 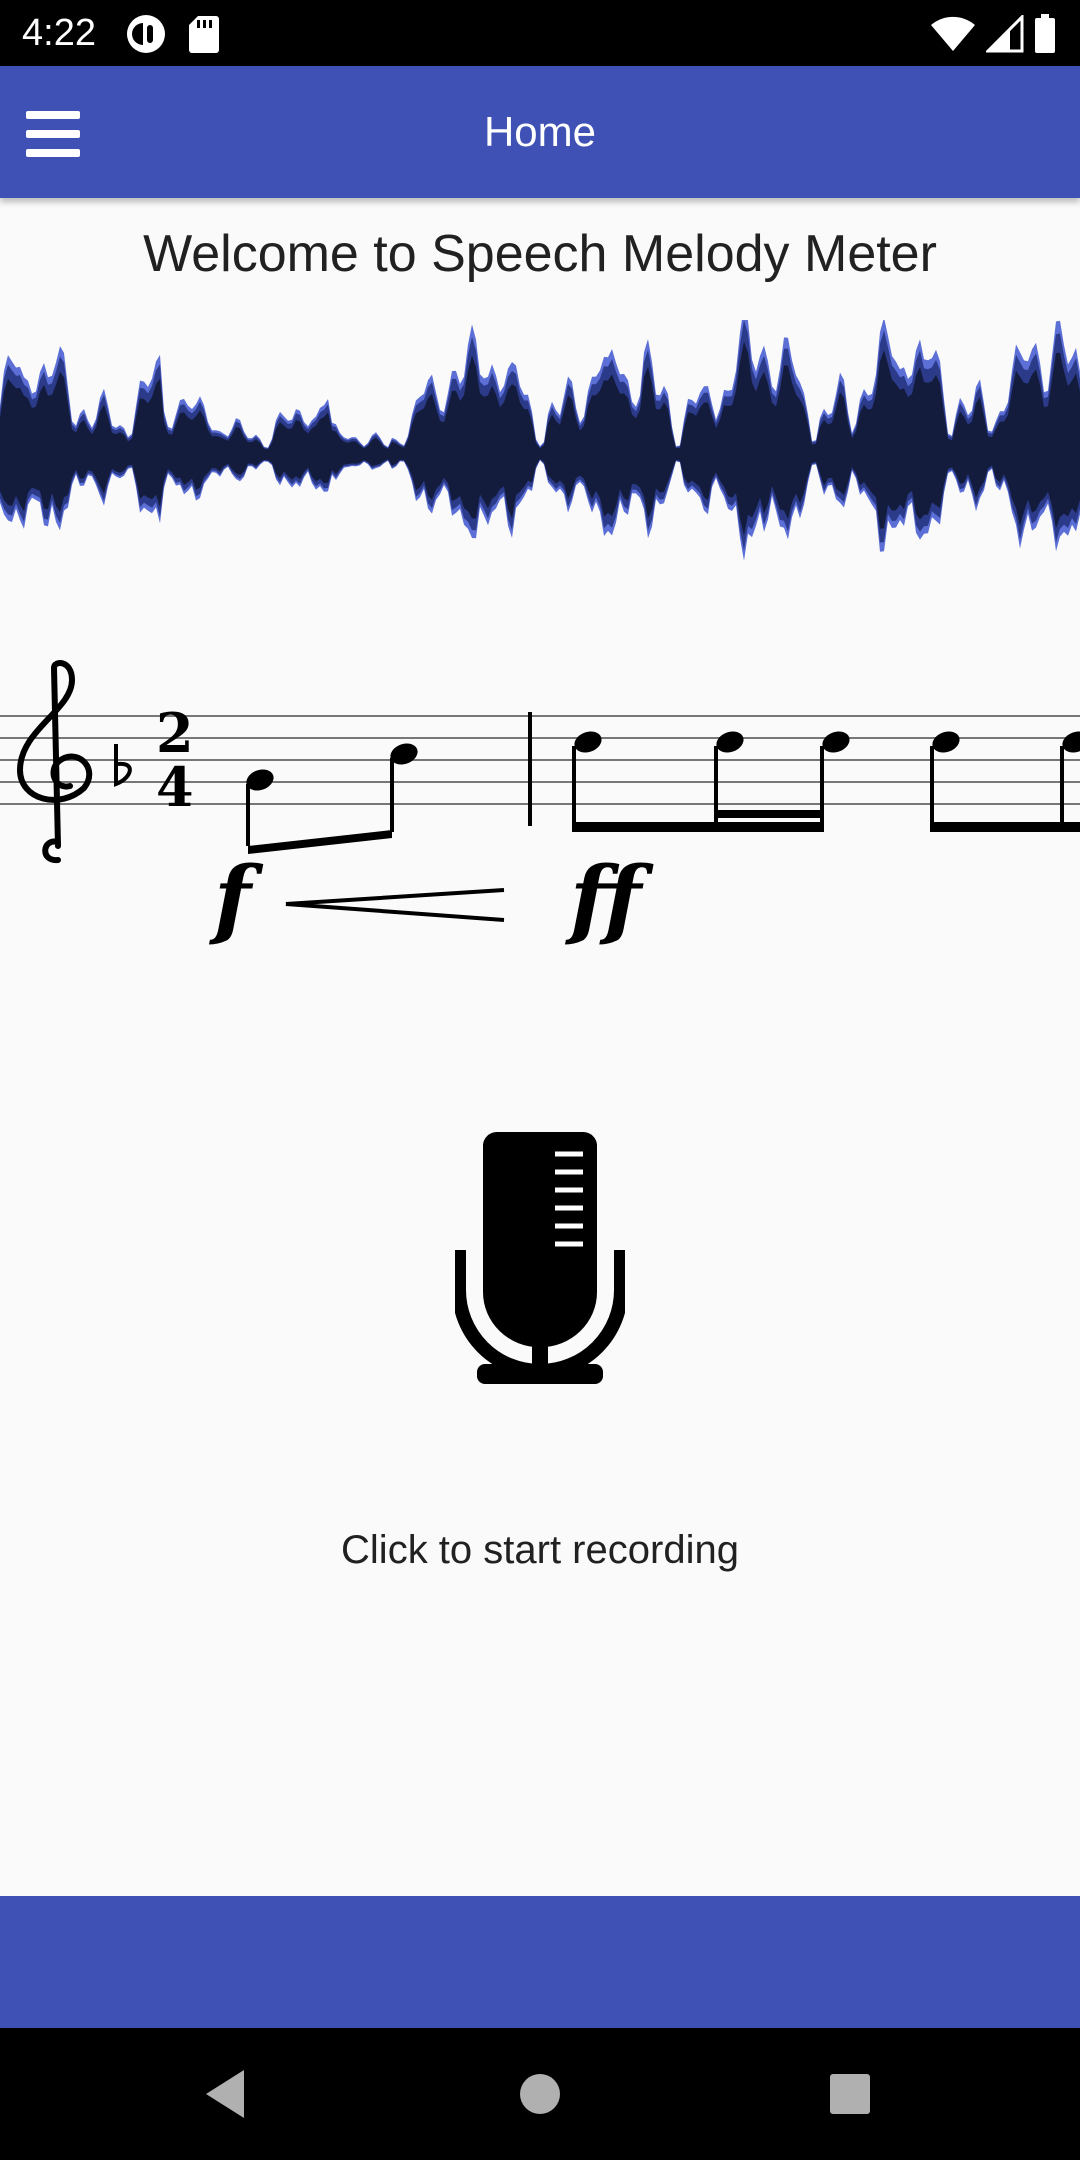 What do you see at coordinates (540, 33) in the screenshot?
I see `status-bar: 4:22` at bounding box center [540, 33].